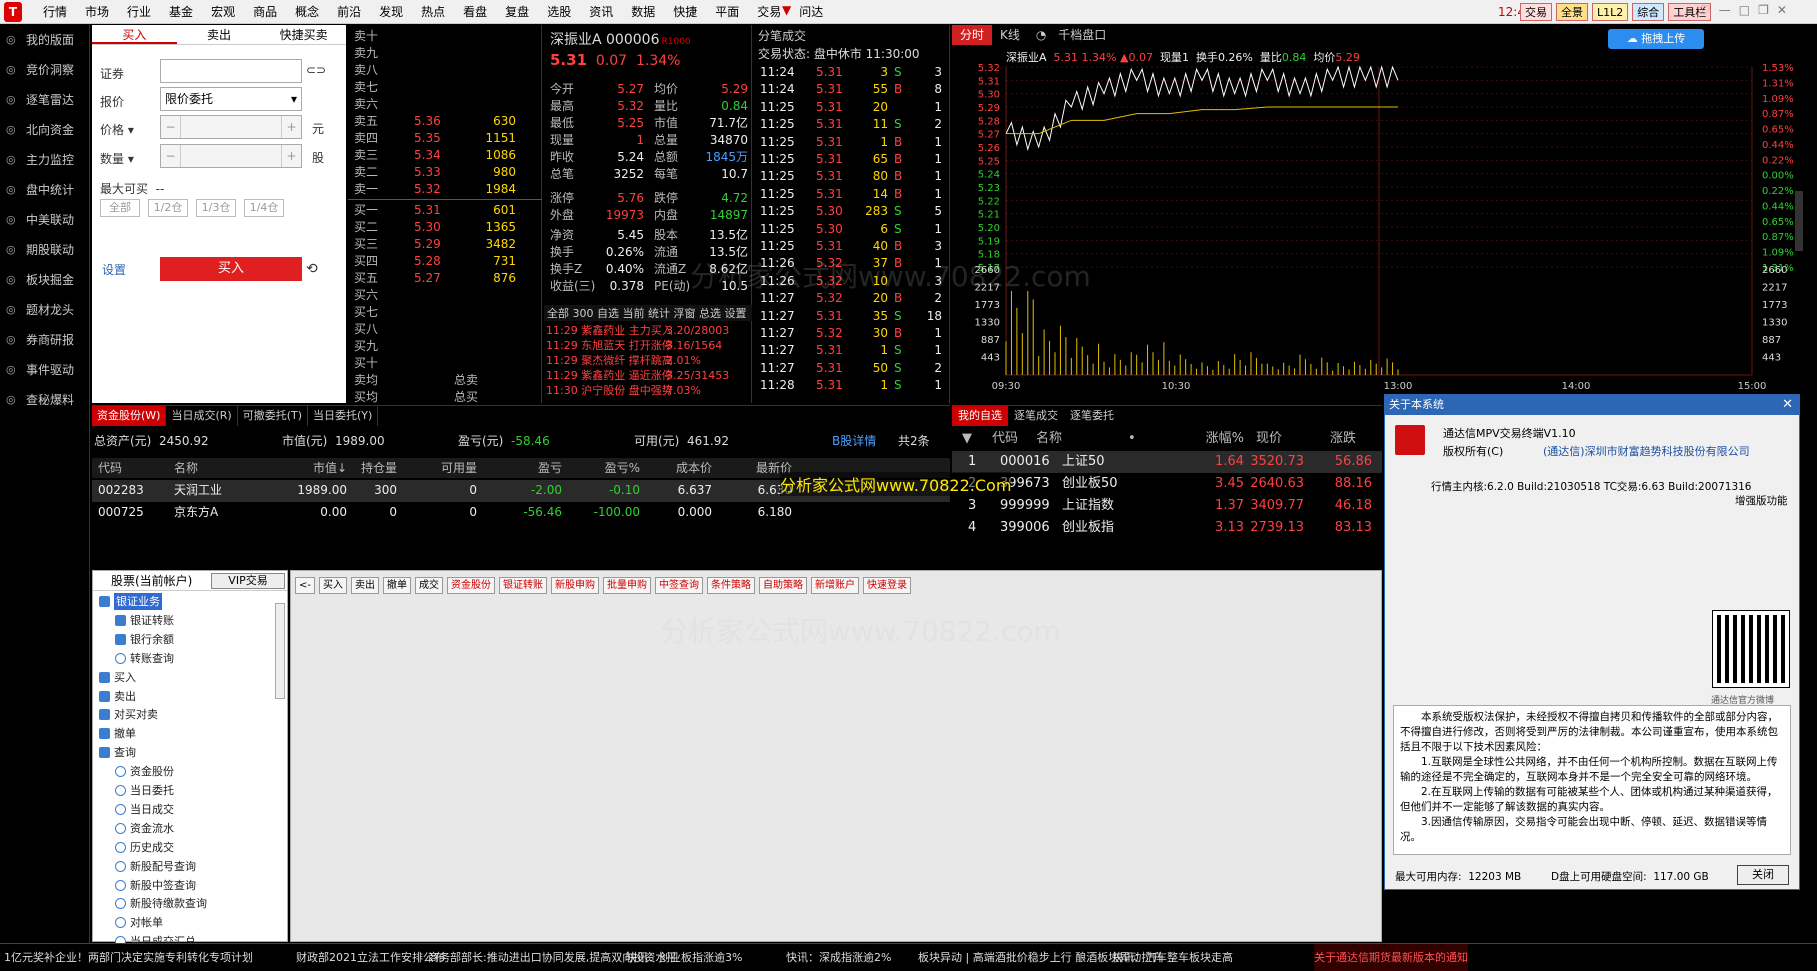 Image resolution: width=1817 pixels, height=971 pixels. What do you see at coordinates (139, 922) in the screenshot?
I see `tree-node: 对帐单` at bounding box center [139, 922].